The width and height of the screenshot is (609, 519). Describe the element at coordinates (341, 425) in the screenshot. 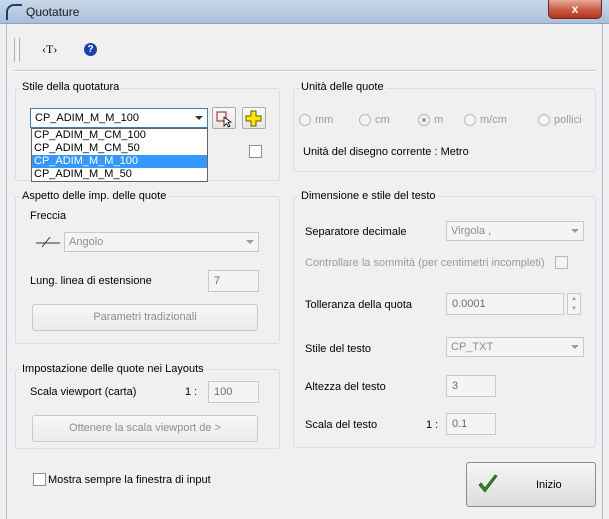

I see `scala-testo-label: Scala del testo` at that location.